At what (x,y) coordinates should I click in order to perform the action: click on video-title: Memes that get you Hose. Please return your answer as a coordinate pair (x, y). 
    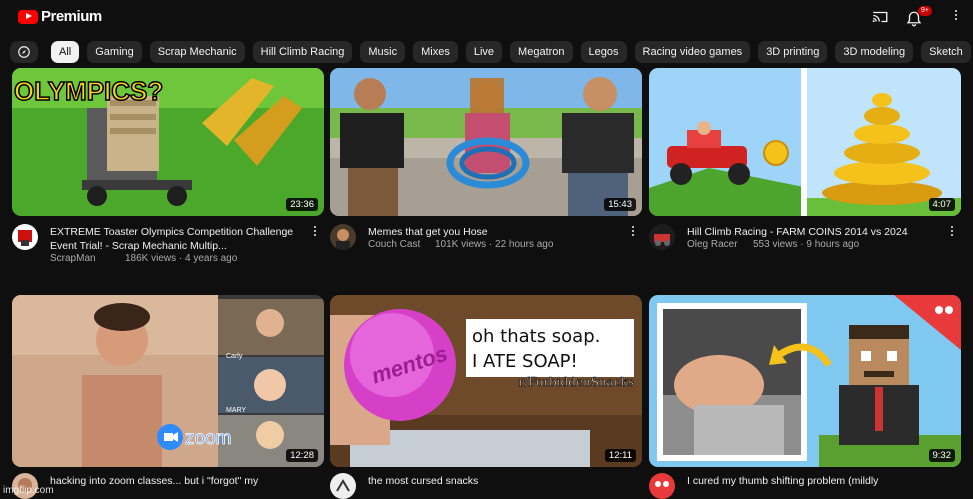
    Looking at the image, I should click on (493, 232).